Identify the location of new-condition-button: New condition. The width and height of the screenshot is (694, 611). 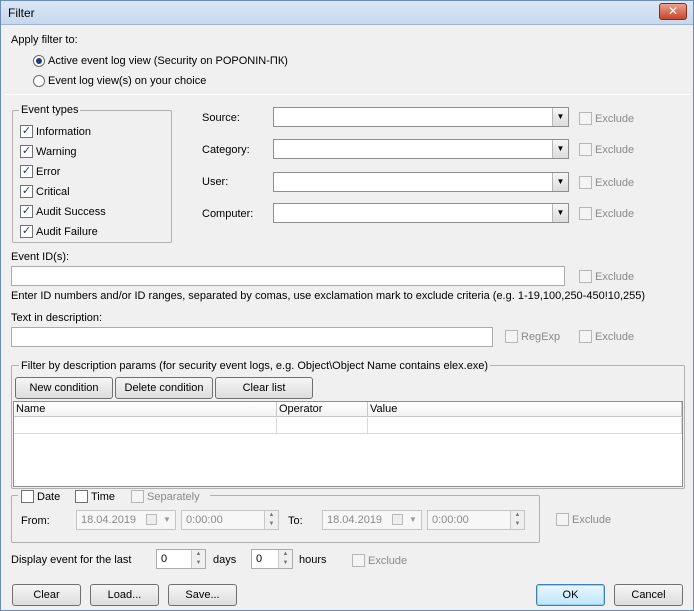
(64, 388).